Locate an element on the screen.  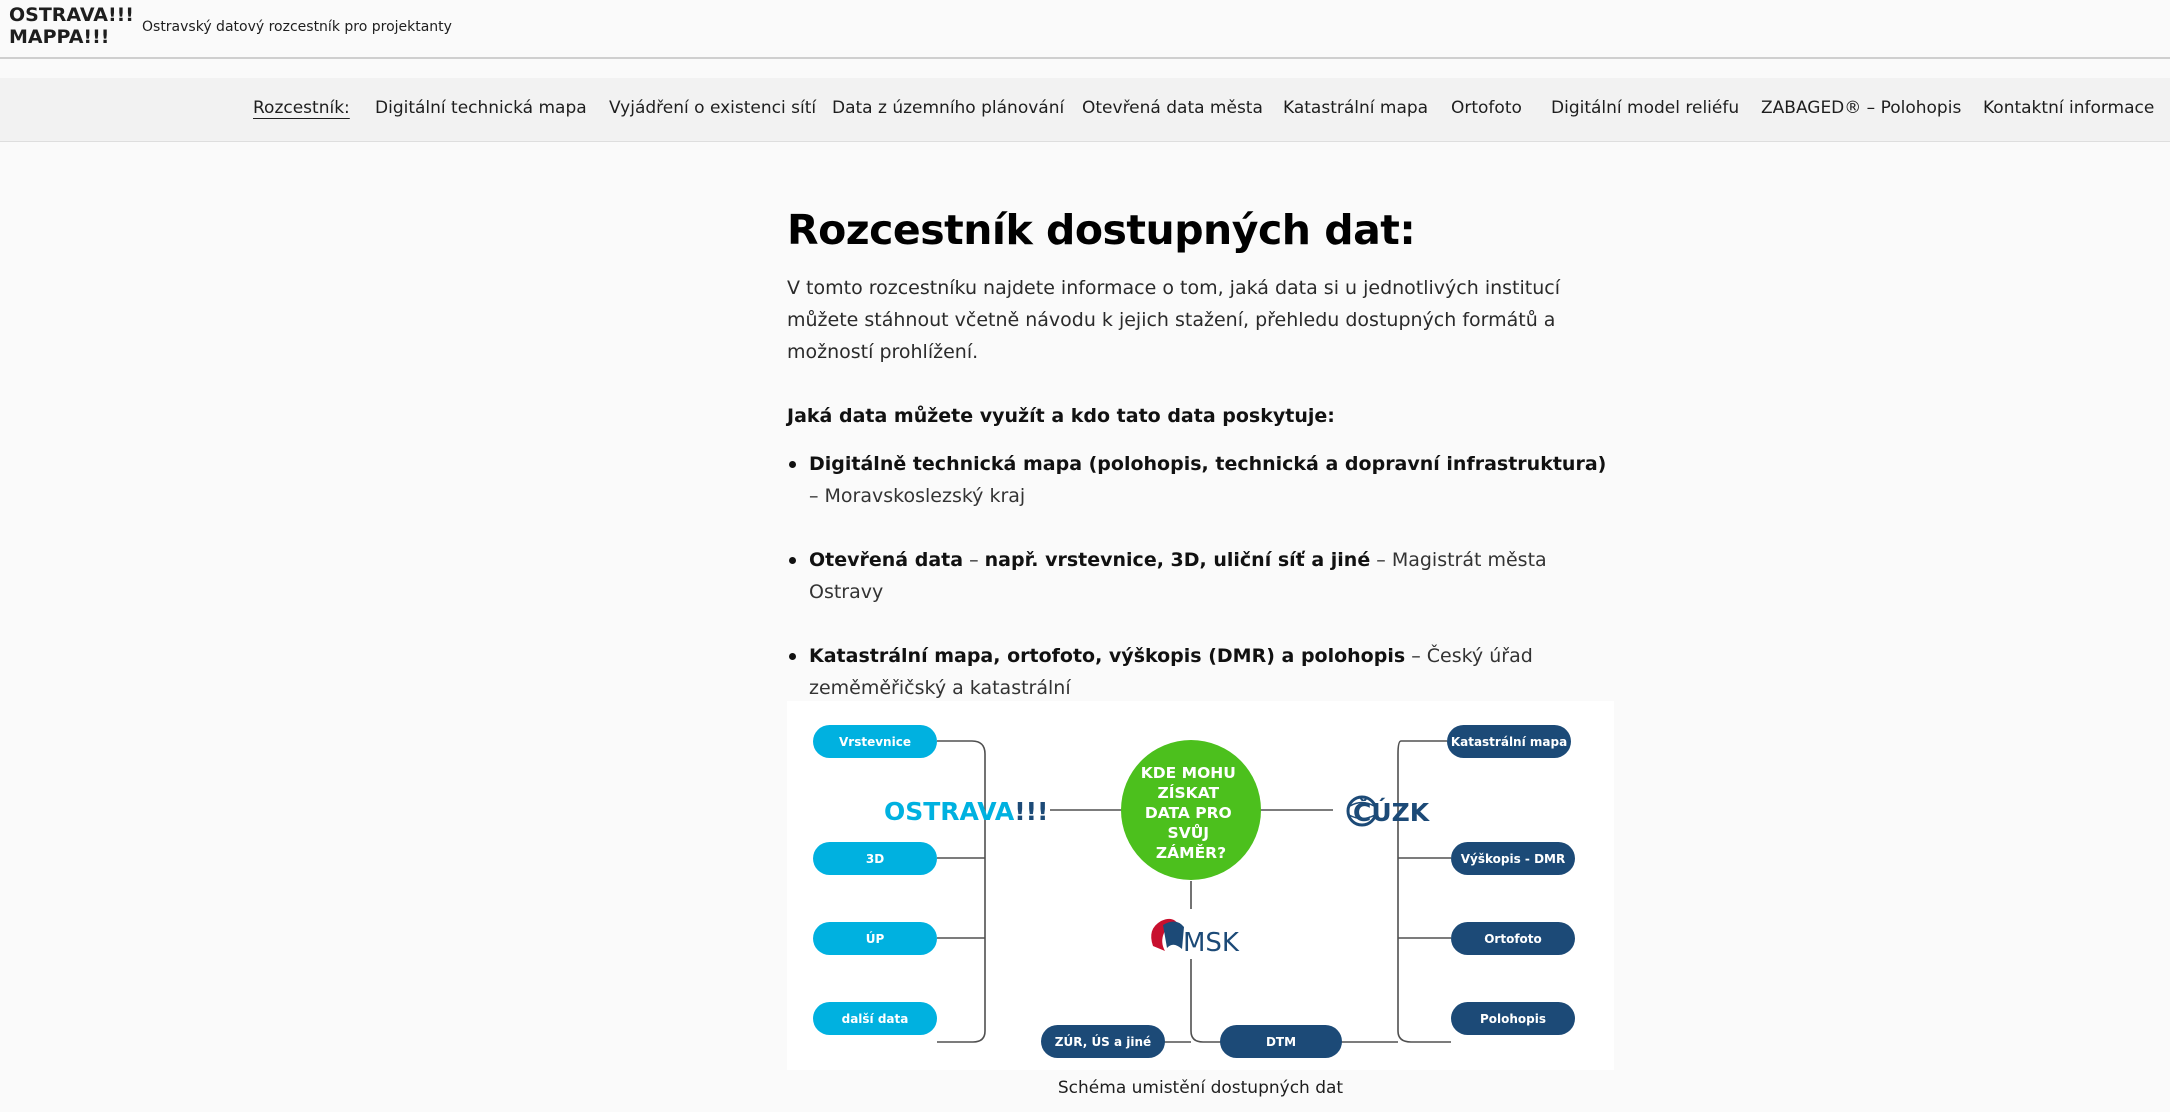
center-line: KDE MOHU is located at coordinates (1188, 773).